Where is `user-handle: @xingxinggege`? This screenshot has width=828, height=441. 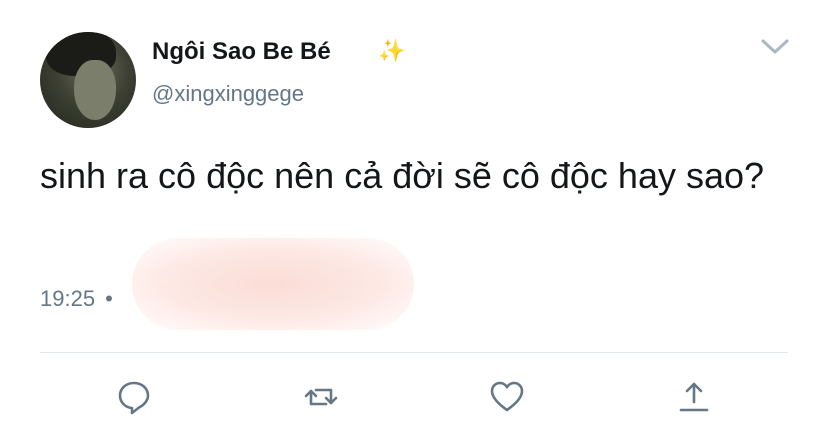 user-handle: @xingxinggege is located at coordinates (228, 94).